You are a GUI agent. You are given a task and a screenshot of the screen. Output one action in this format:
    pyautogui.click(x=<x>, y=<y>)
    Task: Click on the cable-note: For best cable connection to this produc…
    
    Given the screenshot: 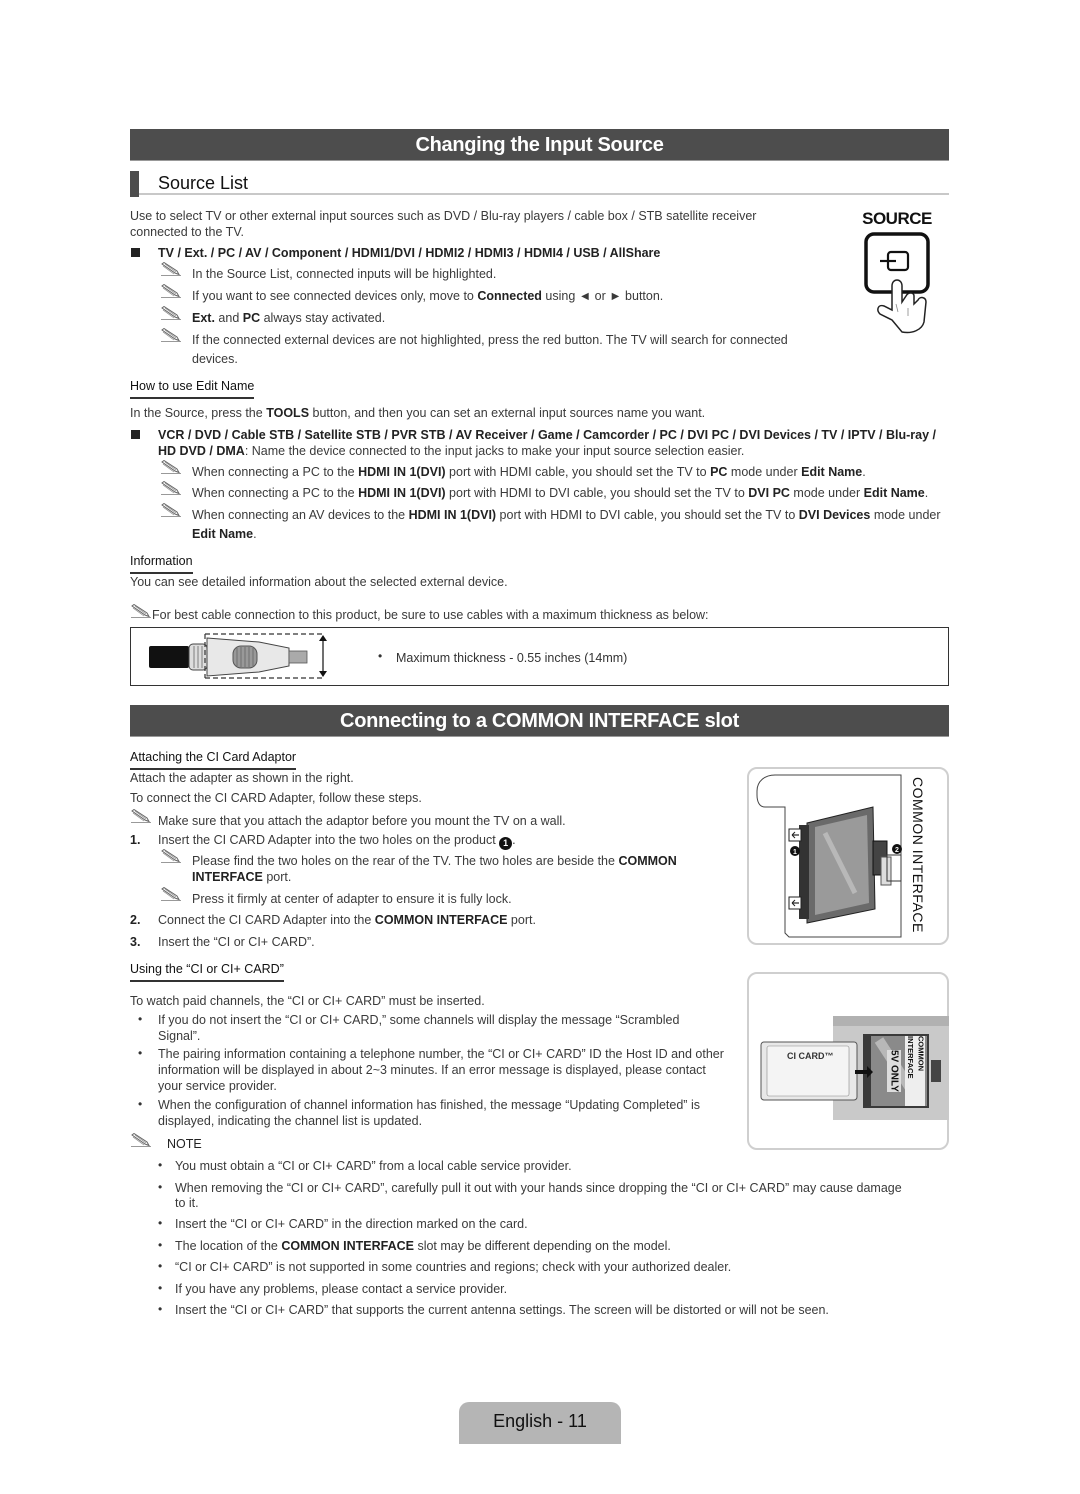 What is the action you would take?
    pyautogui.click(x=430, y=615)
    